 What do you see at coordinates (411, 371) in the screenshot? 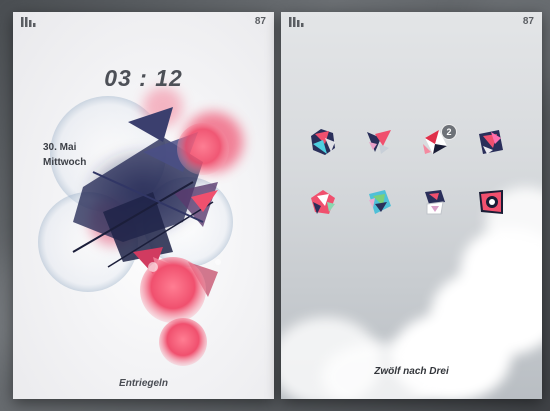
I see `time-caption: Zwölf nach Drei` at bounding box center [411, 371].